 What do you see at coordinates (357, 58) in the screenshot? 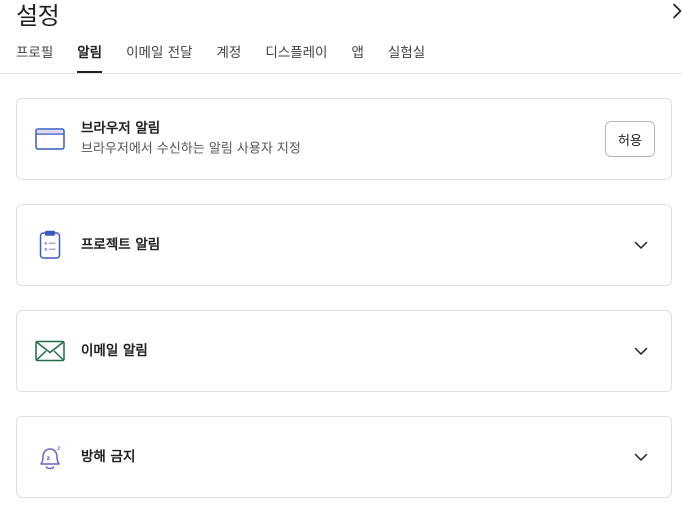
I see `tab-apps: 앱` at bounding box center [357, 58].